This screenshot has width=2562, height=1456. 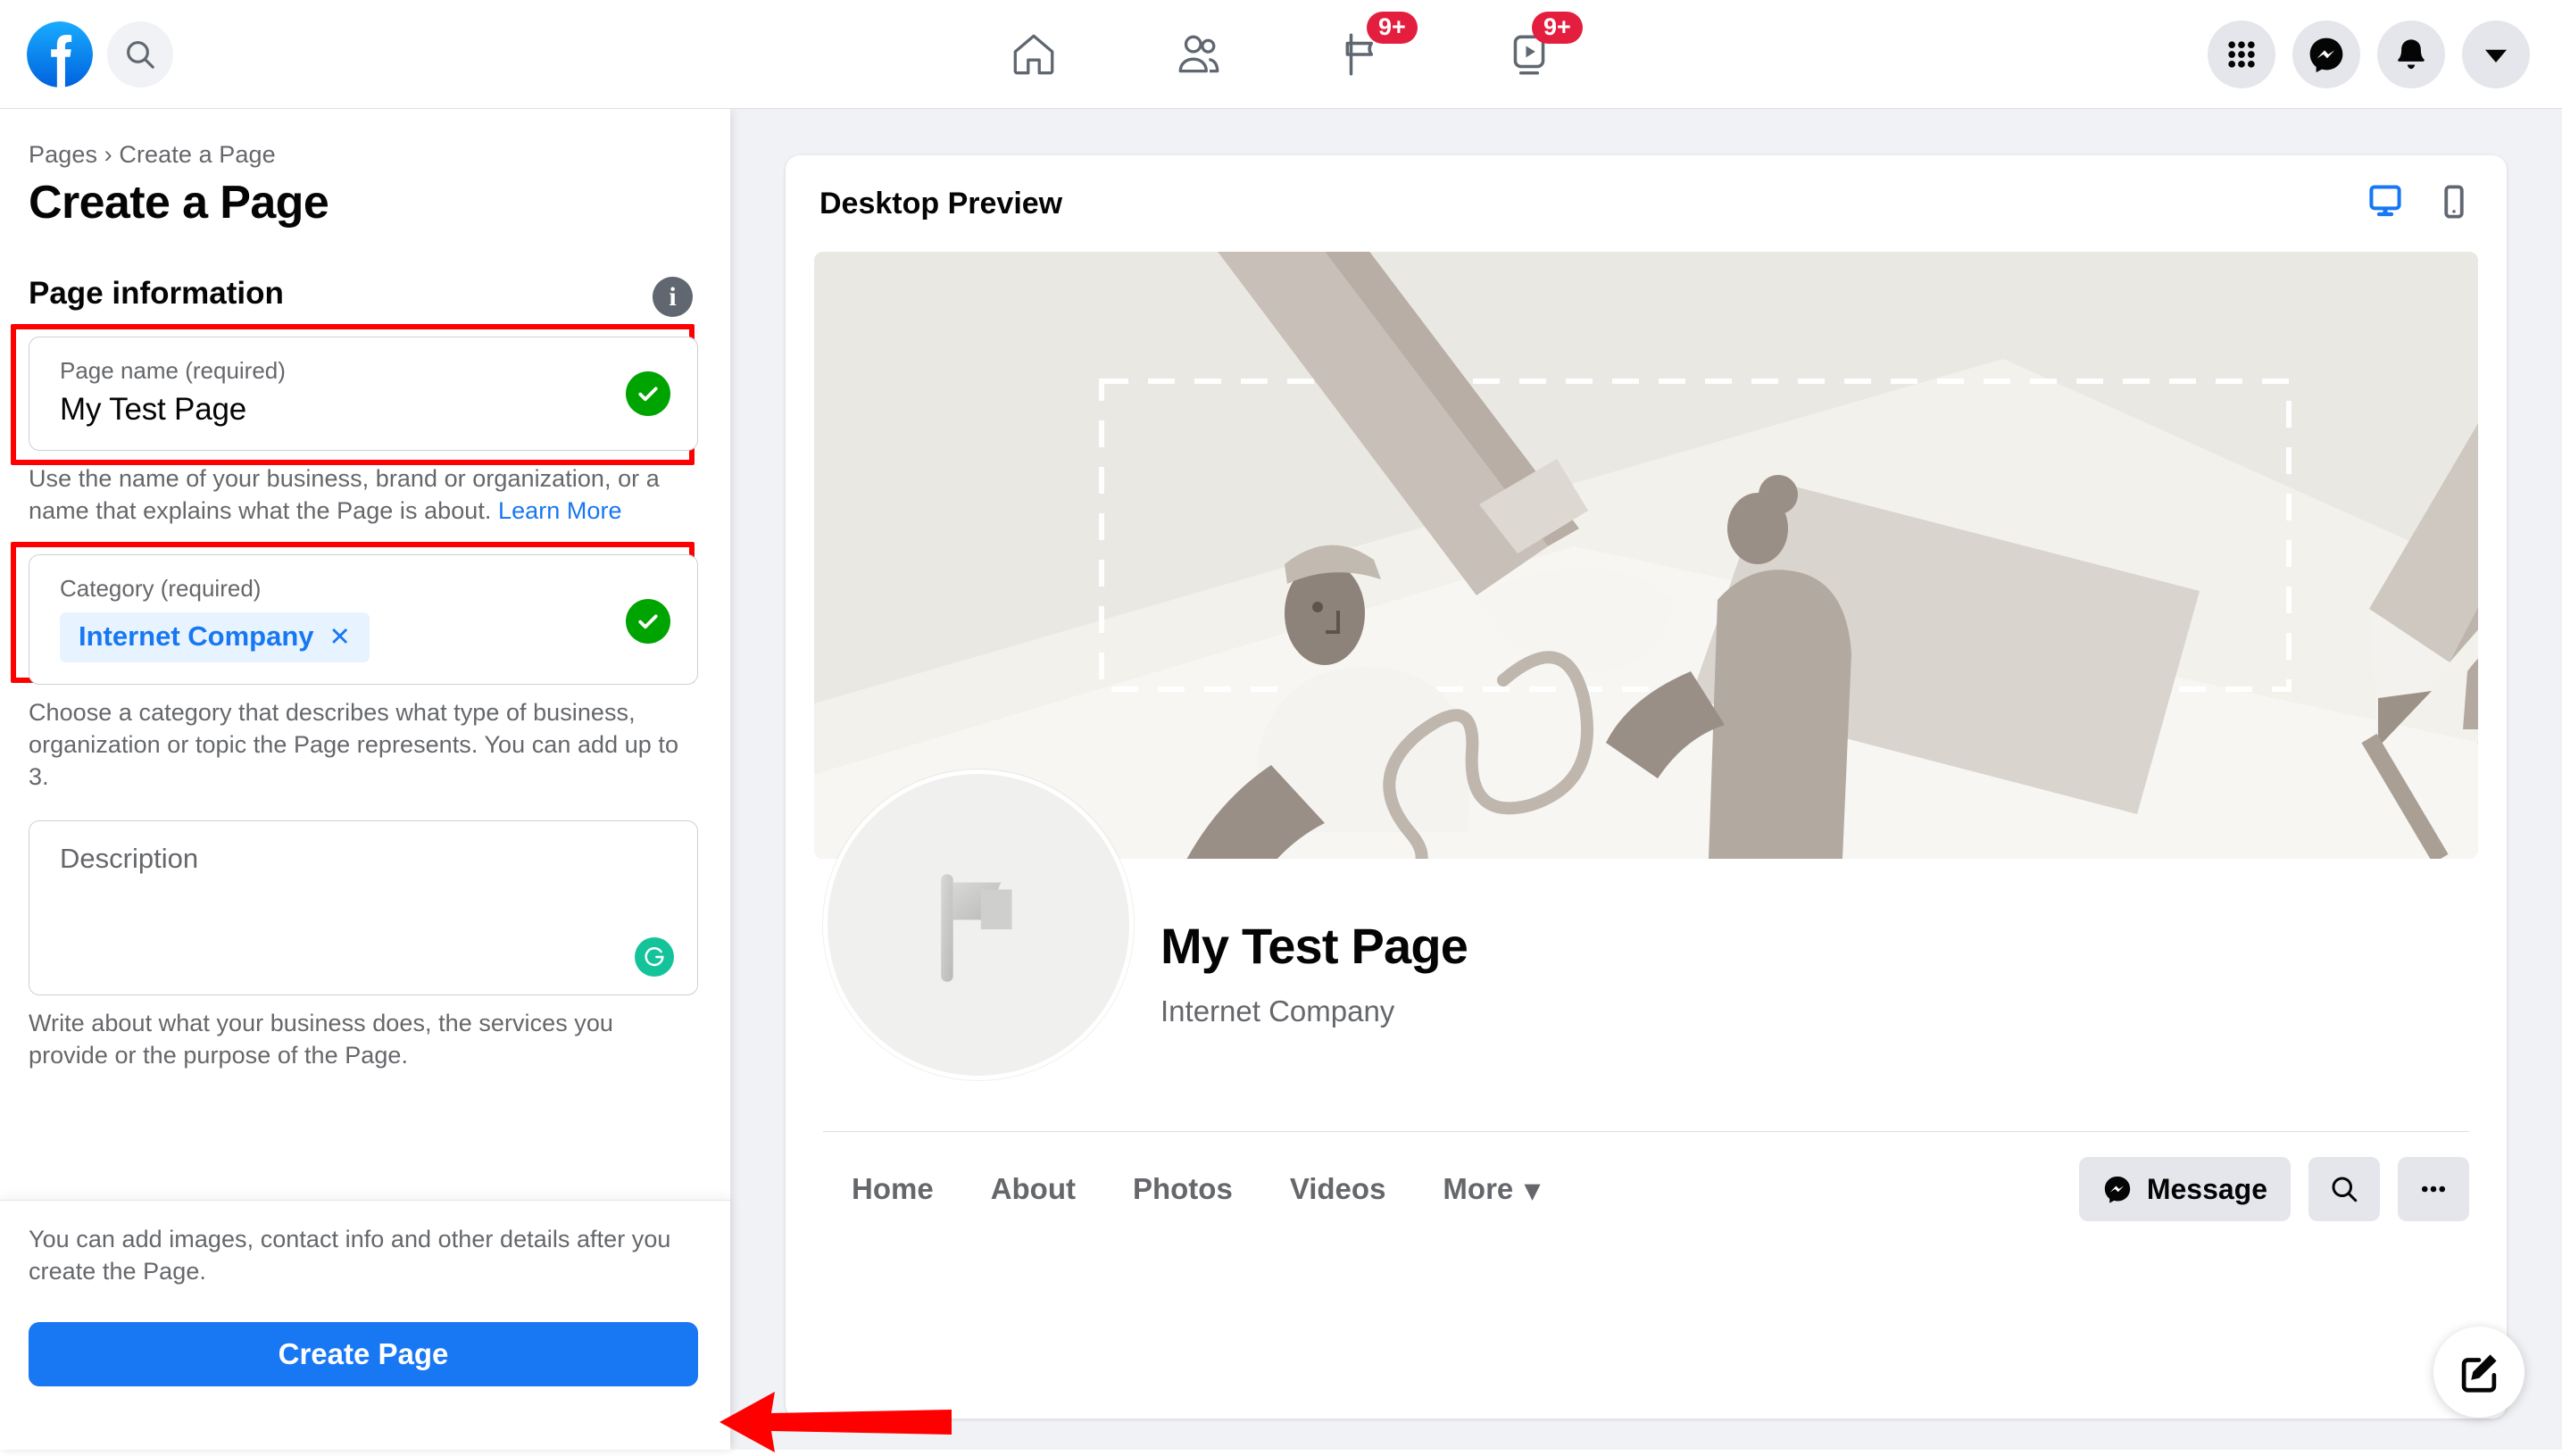 I want to click on page-name-field: Page name (required) My Test Page, so click(x=363, y=394).